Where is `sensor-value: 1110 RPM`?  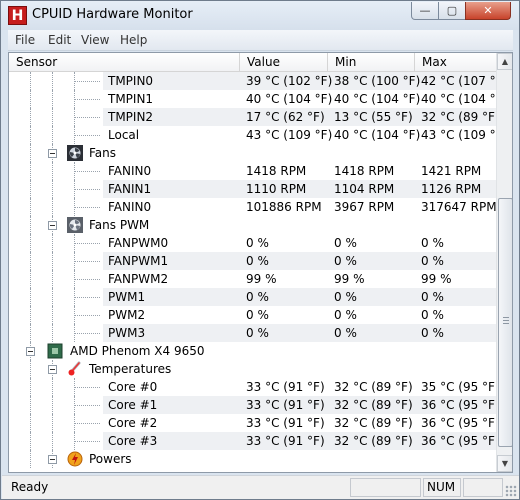
sensor-value: 1110 RPM is located at coordinates (276, 189).